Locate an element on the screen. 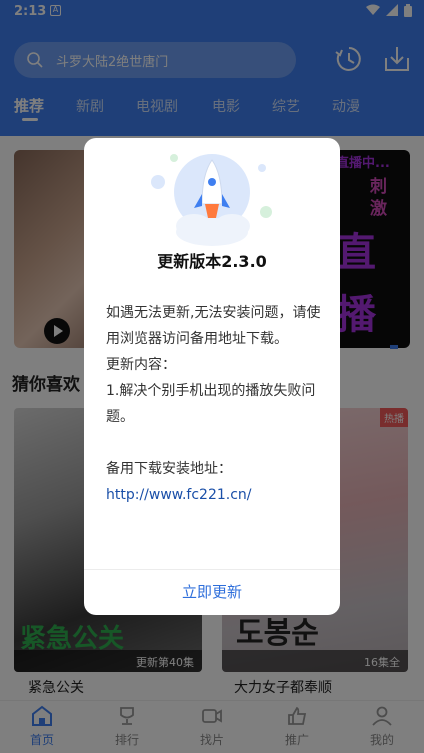  dialog-text is located at coordinates (214, 443).